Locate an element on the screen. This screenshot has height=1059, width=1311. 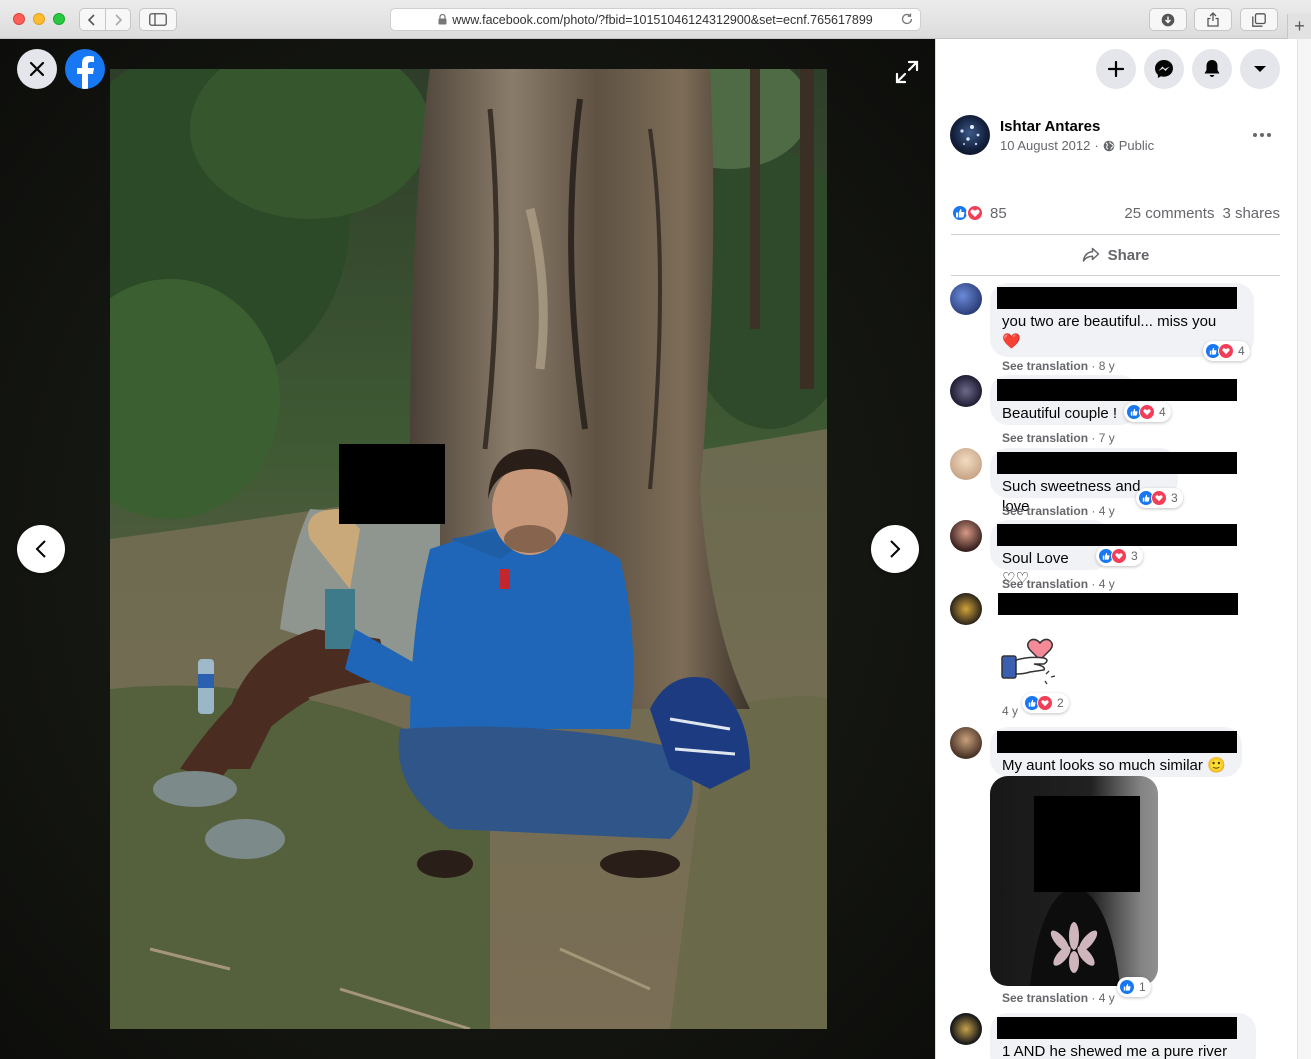
window-zoom-button is located at coordinates (59, 19).